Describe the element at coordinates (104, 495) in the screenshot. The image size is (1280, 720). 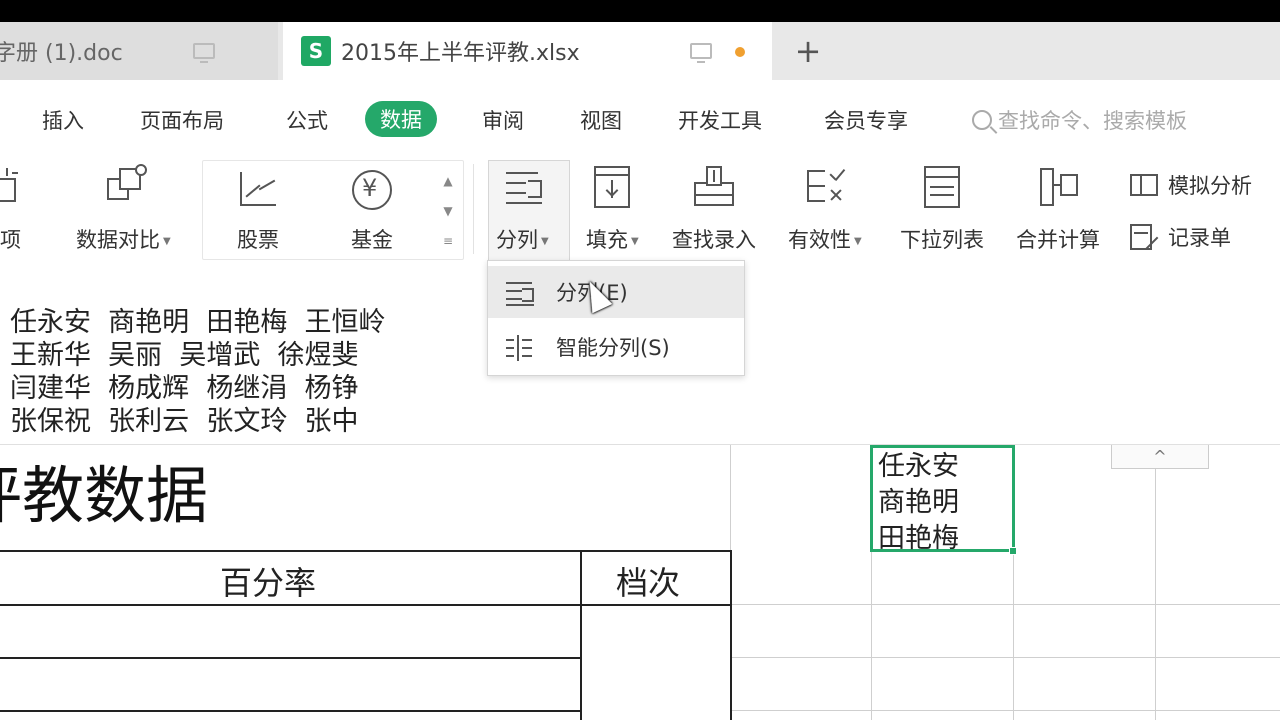
I see `sheet-title: 评教数据` at that location.